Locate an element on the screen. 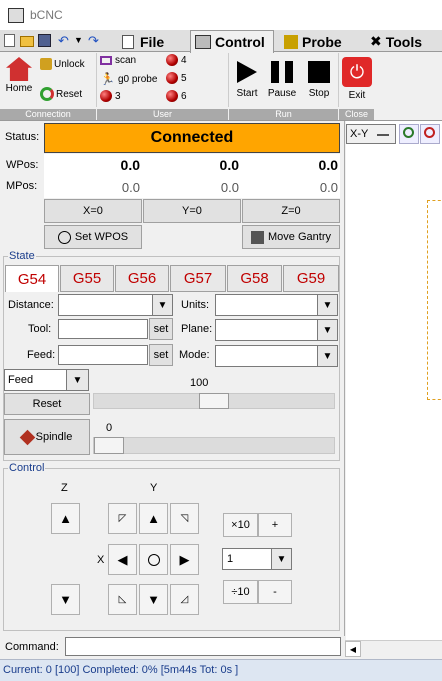  new-icon is located at coordinates (9, 40).